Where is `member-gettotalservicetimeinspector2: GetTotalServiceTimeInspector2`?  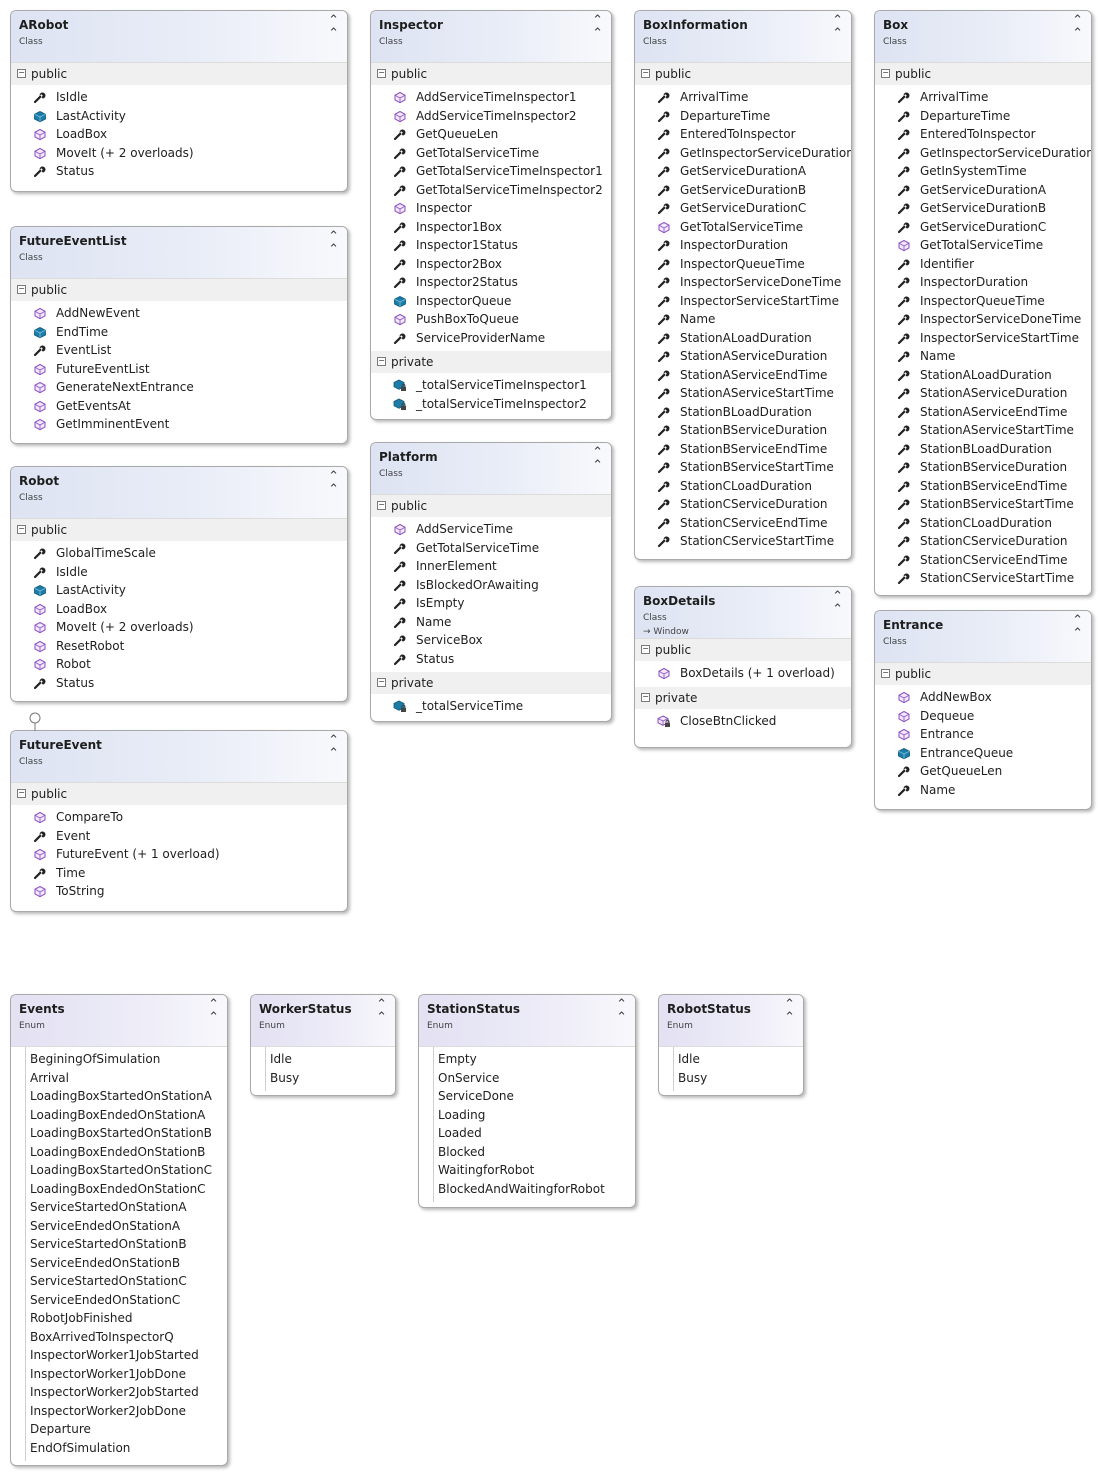
member-gettotalservicetimeinspector2: GetTotalServiceTimeInspector2 is located at coordinates (491, 190).